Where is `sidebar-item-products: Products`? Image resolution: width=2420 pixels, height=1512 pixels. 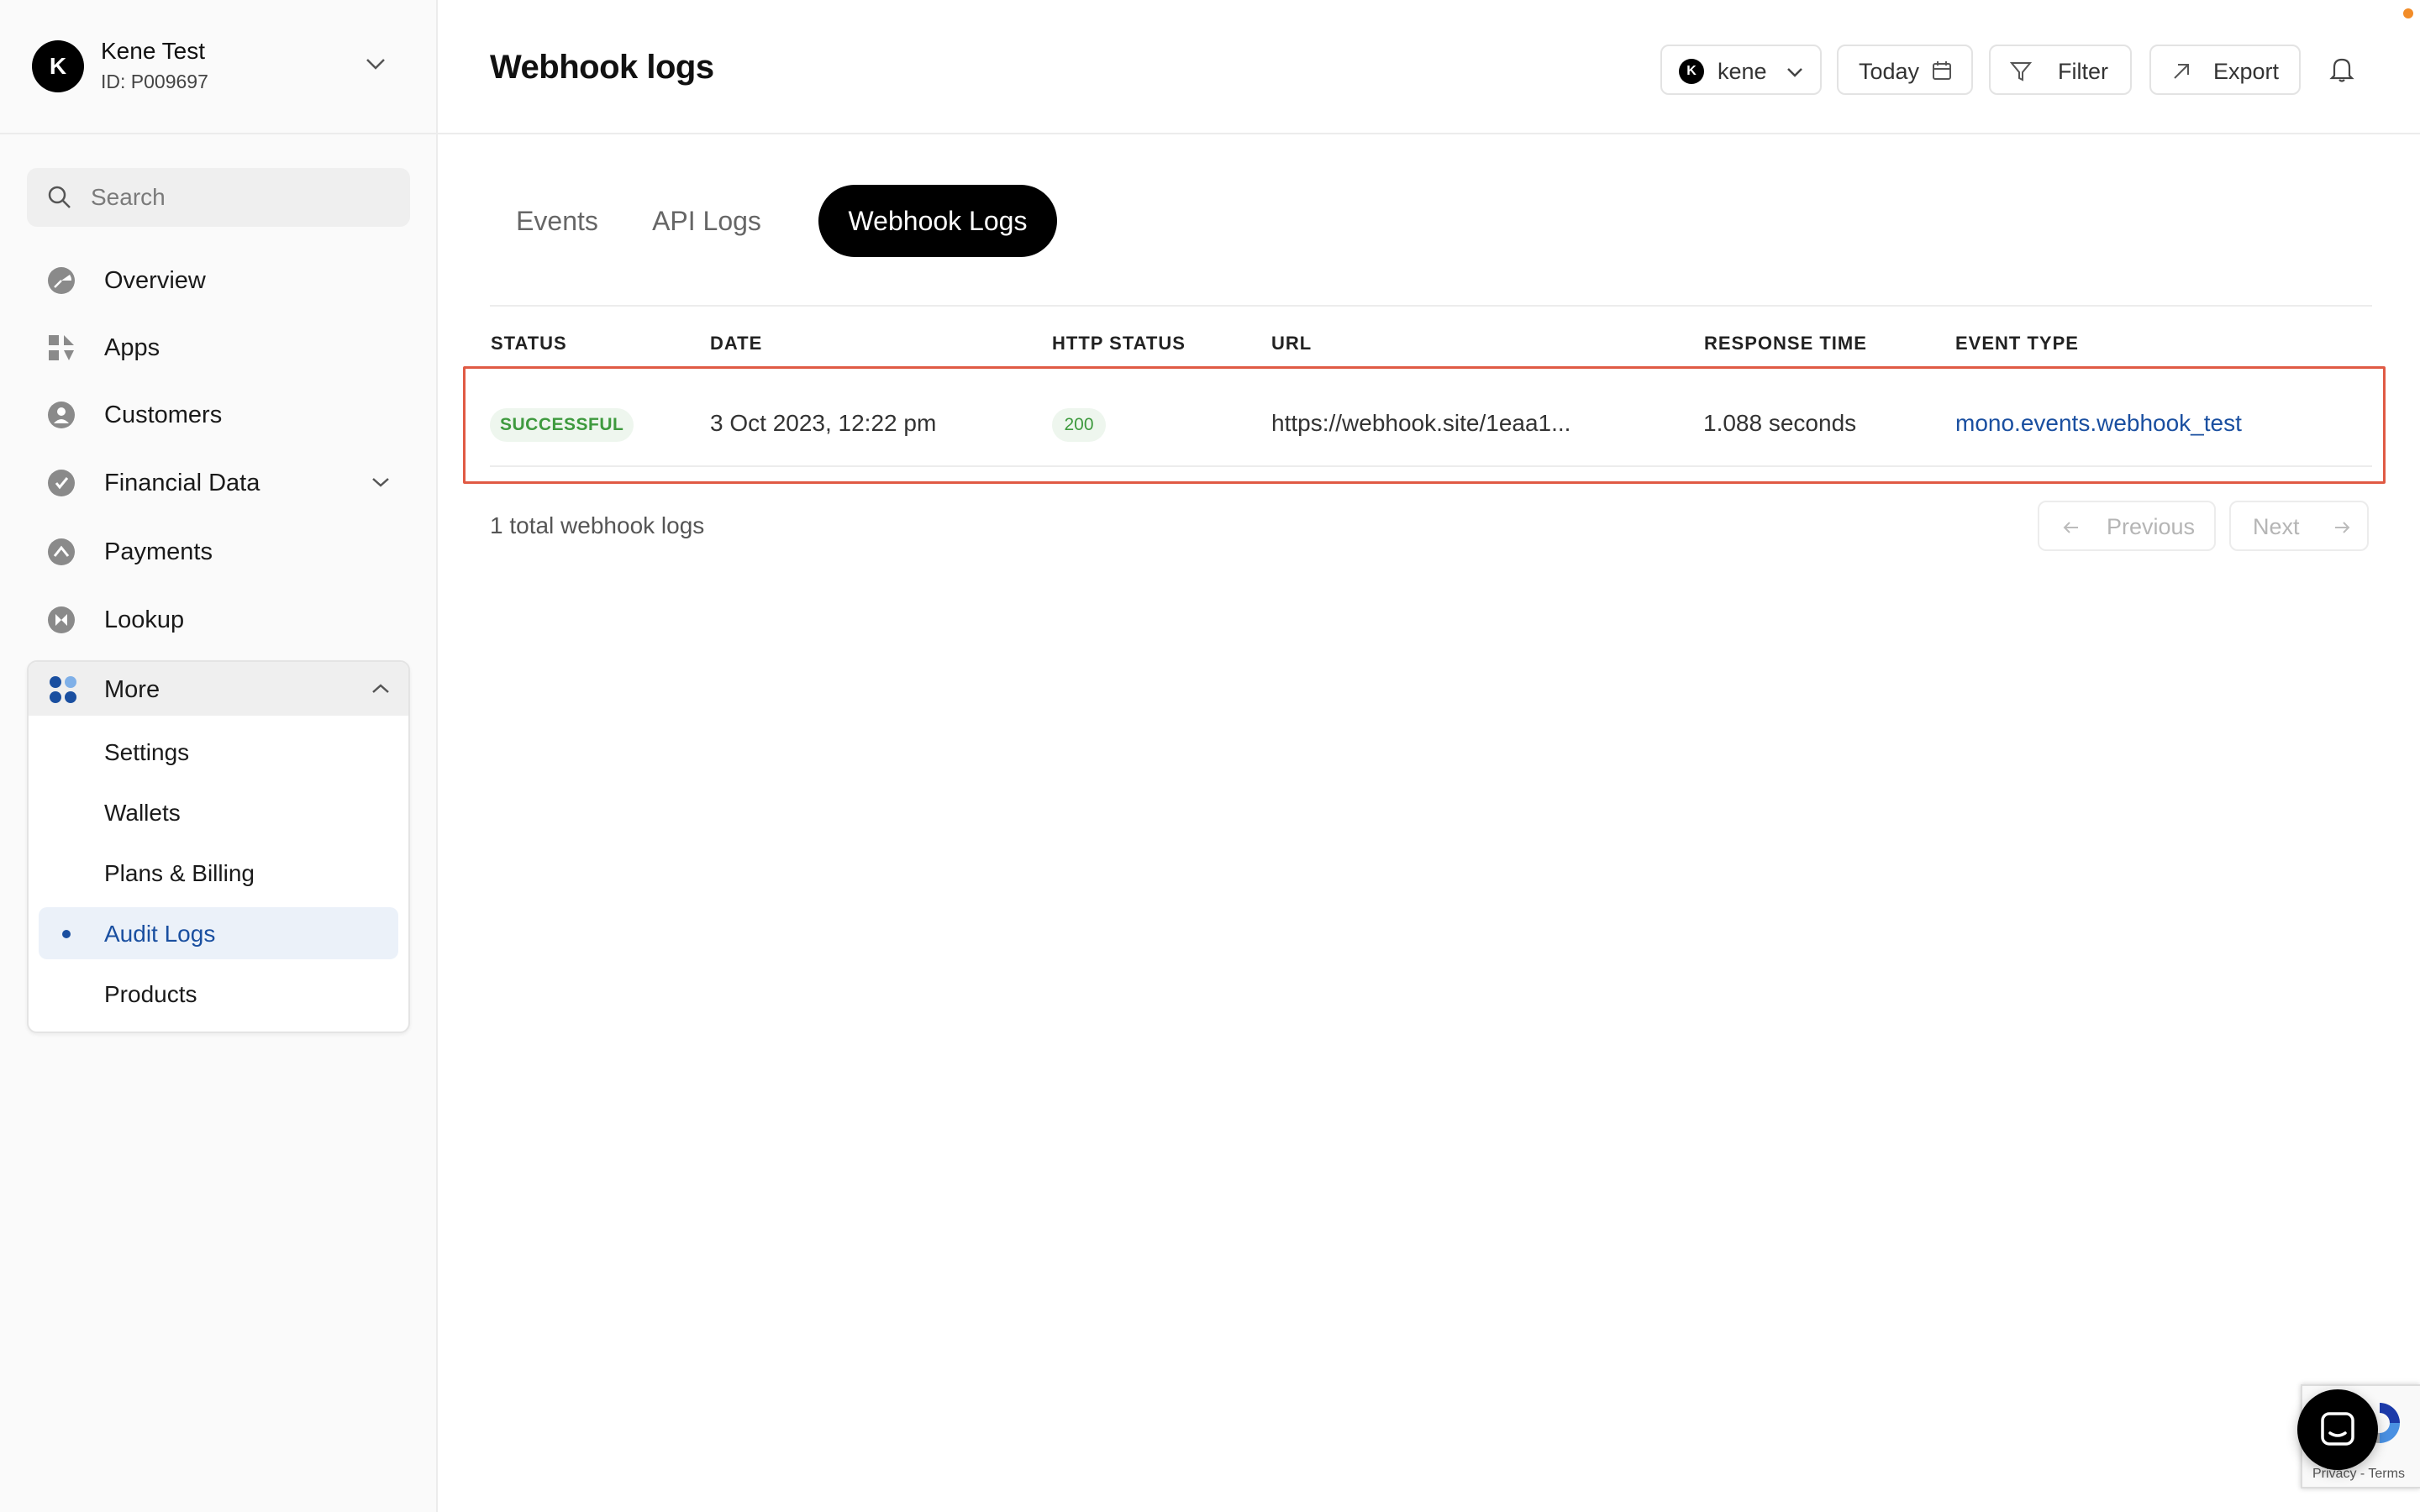
sidebar-item-products: Products is located at coordinates (218, 994).